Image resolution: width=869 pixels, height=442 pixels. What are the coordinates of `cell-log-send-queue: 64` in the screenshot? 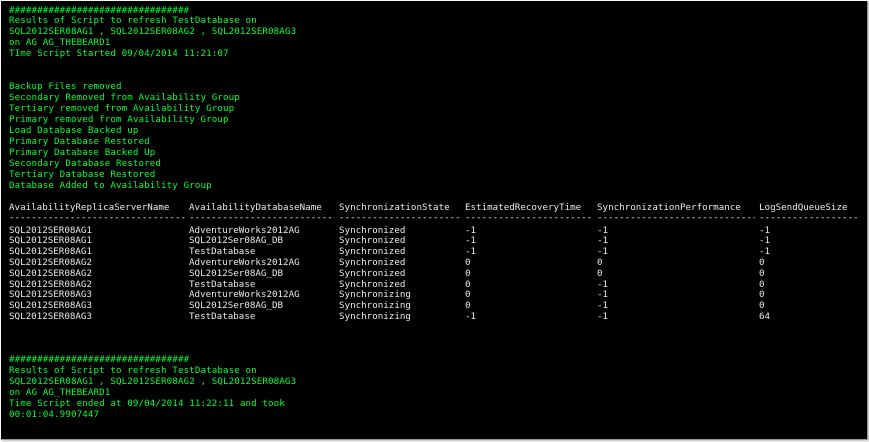 It's located at (765, 316).